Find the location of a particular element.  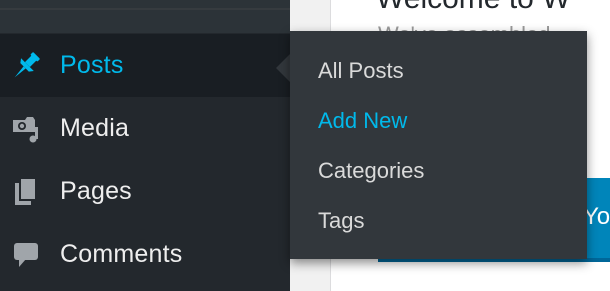

flyout-pointer is located at coordinates (283, 68).